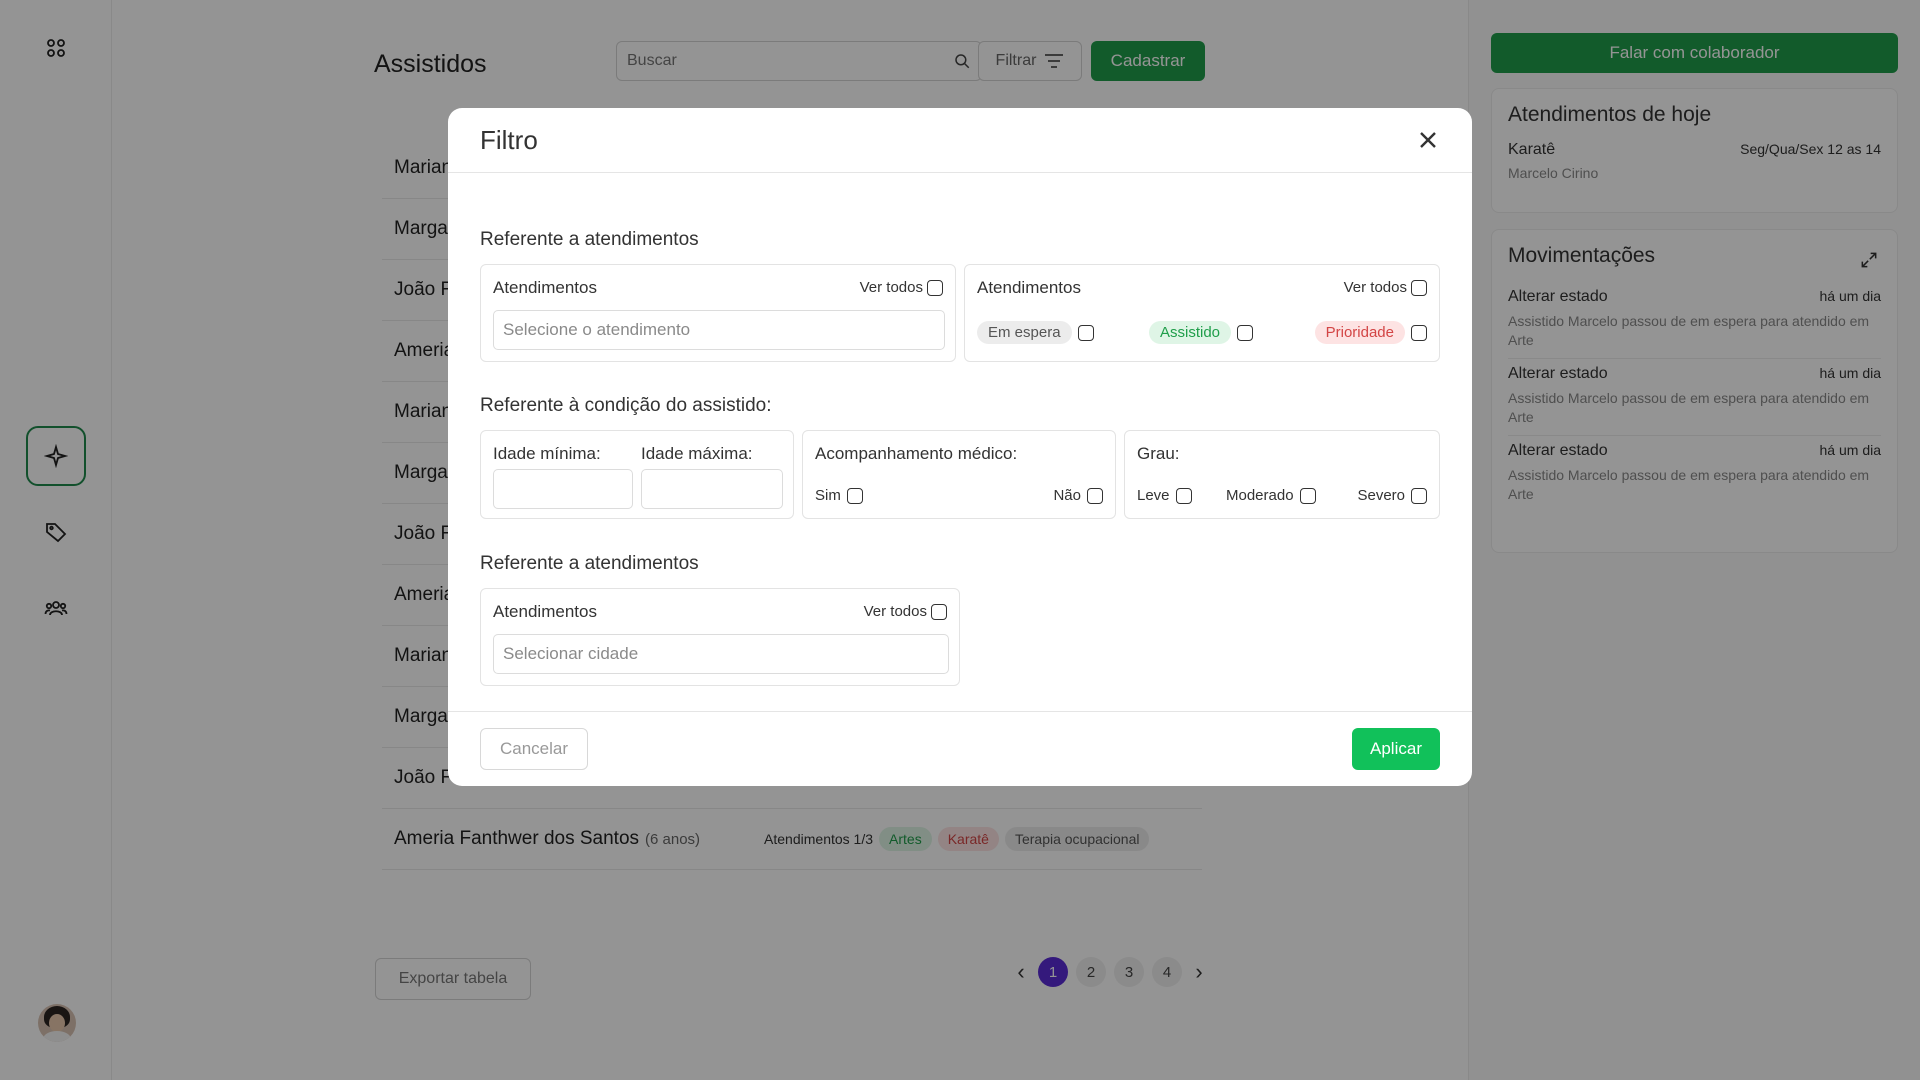 This screenshot has width=1920, height=1080. What do you see at coordinates (960, 140) in the screenshot?
I see `modal-header: Filtro` at bounding box center [960, 140].